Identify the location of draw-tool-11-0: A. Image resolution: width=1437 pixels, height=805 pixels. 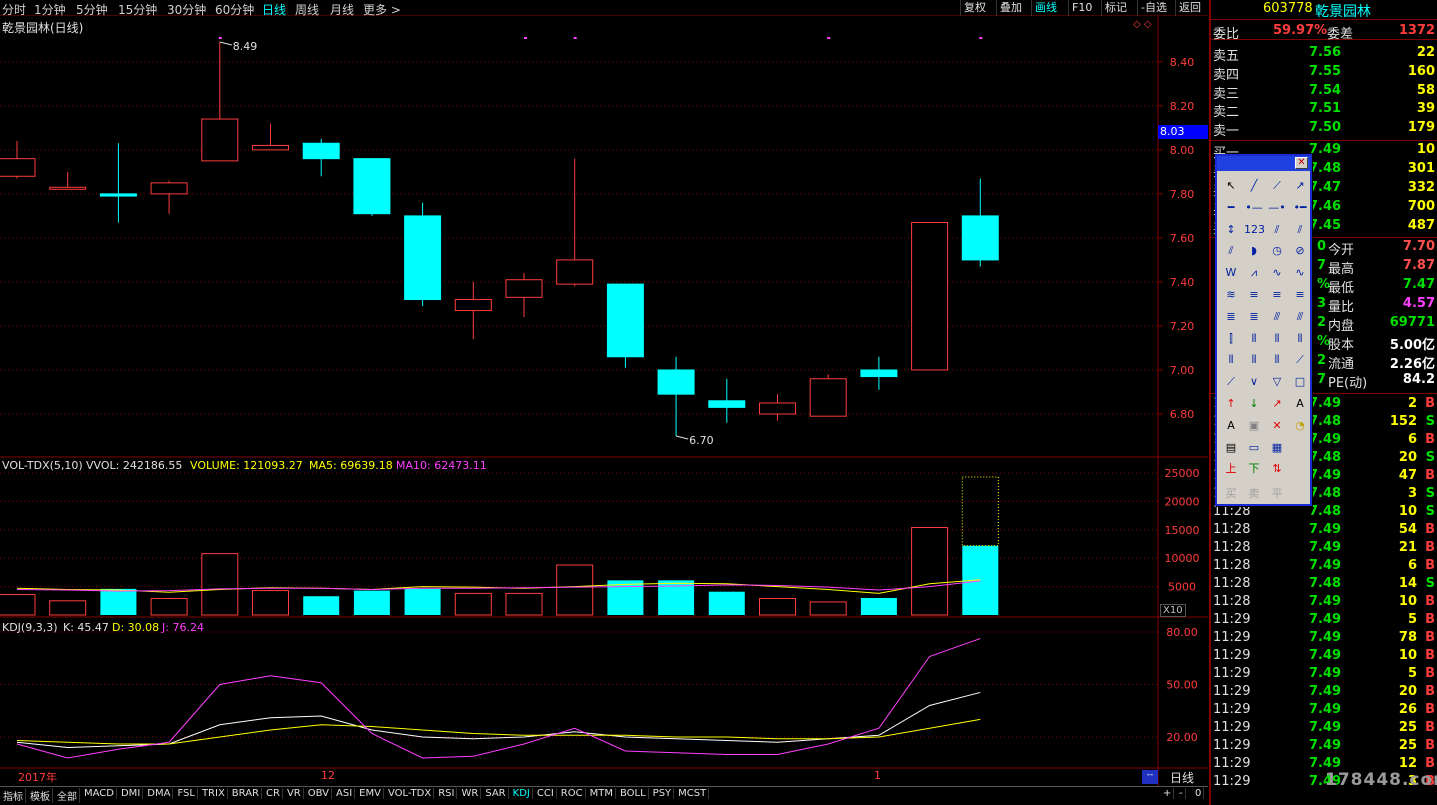
(1231, 426).